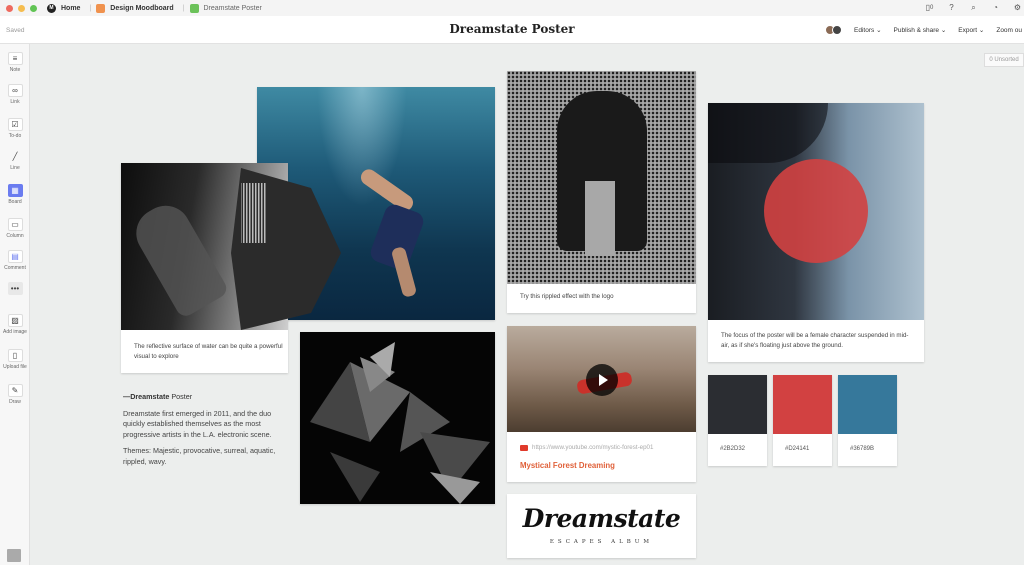 This screenshot has height=565, width=1024. What do you see at coordinates (995, 7) in the screenshot?
I see `bell-icon: ◔` at bounding box center [995, 7].